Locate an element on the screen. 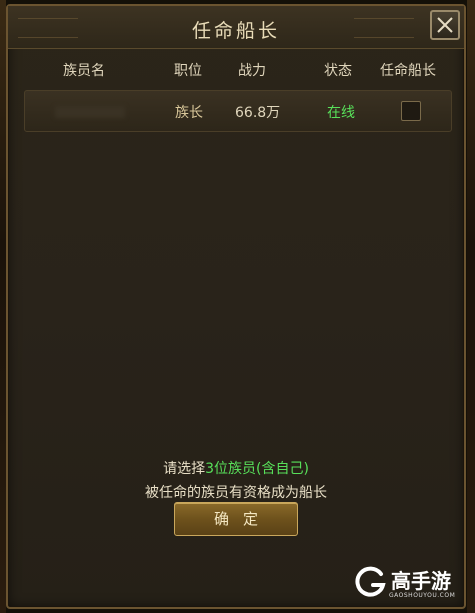 The height and width of the screenshot is (613, 475). watermark-domain: GAOSHOUYOU.COM is located at coordinates (422, 595).